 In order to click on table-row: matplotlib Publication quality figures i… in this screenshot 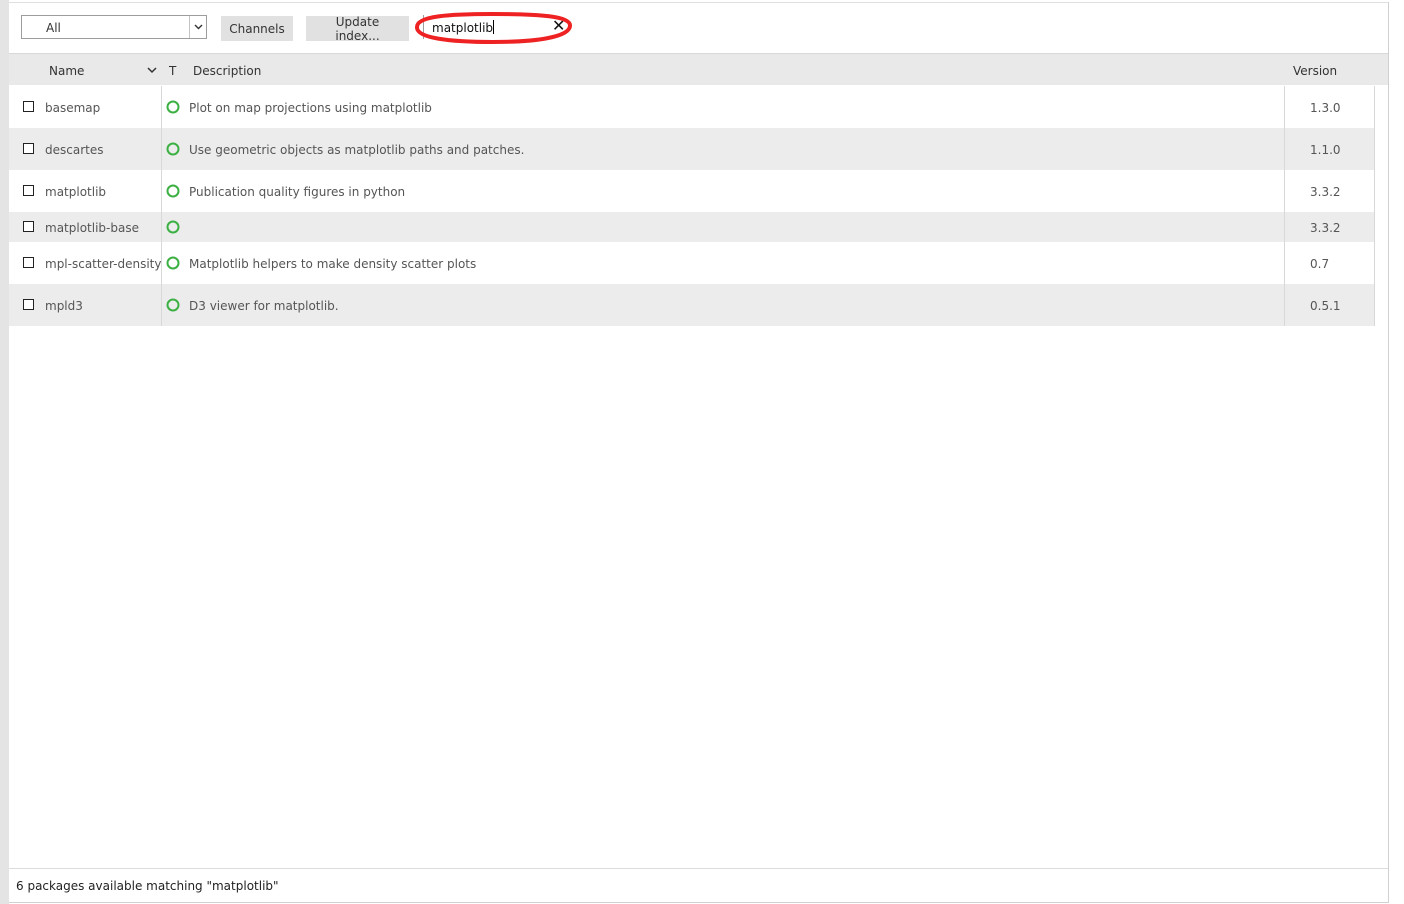, I will do `click(692, 191)`.